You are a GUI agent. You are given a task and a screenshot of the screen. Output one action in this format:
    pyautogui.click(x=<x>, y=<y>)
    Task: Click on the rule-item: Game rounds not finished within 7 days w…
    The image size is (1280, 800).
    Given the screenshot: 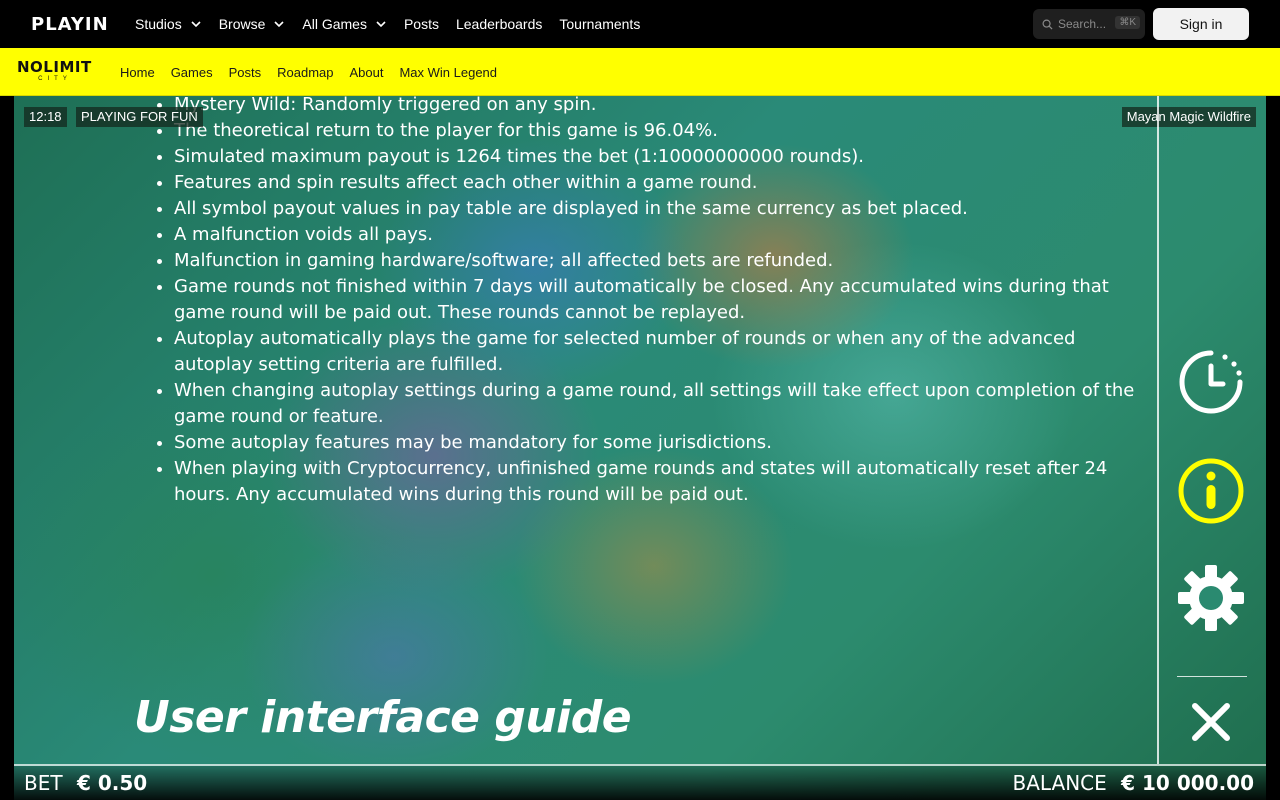 What is the action you would take?
    pyautogui.click(x=657, y=300)
    